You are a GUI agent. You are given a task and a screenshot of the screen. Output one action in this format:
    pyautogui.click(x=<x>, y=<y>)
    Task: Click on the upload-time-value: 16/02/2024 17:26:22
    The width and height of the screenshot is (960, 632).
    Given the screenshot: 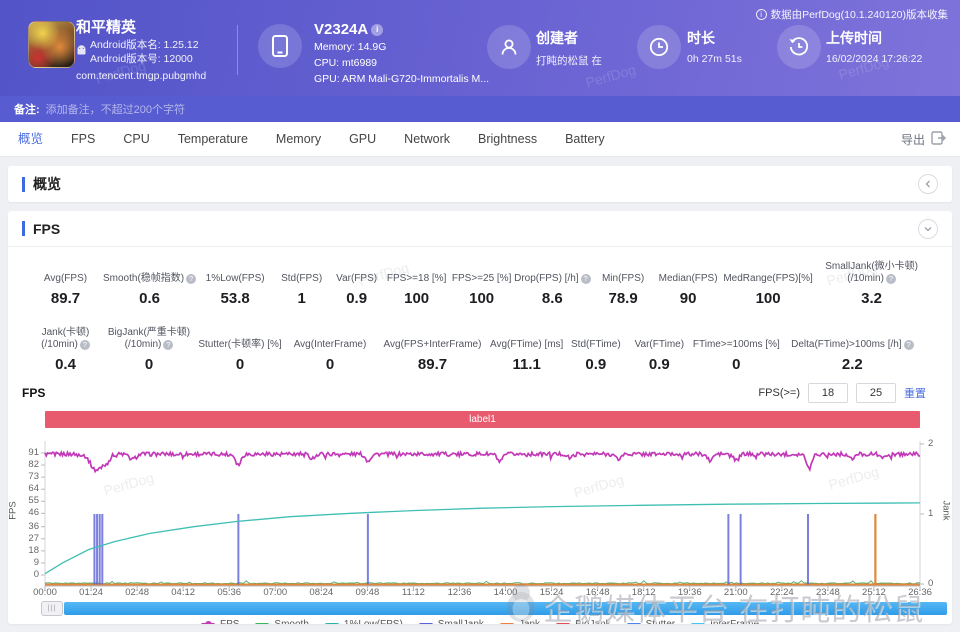 What is the action you would take?
    pyautogui.click(x=874, y=59)
    